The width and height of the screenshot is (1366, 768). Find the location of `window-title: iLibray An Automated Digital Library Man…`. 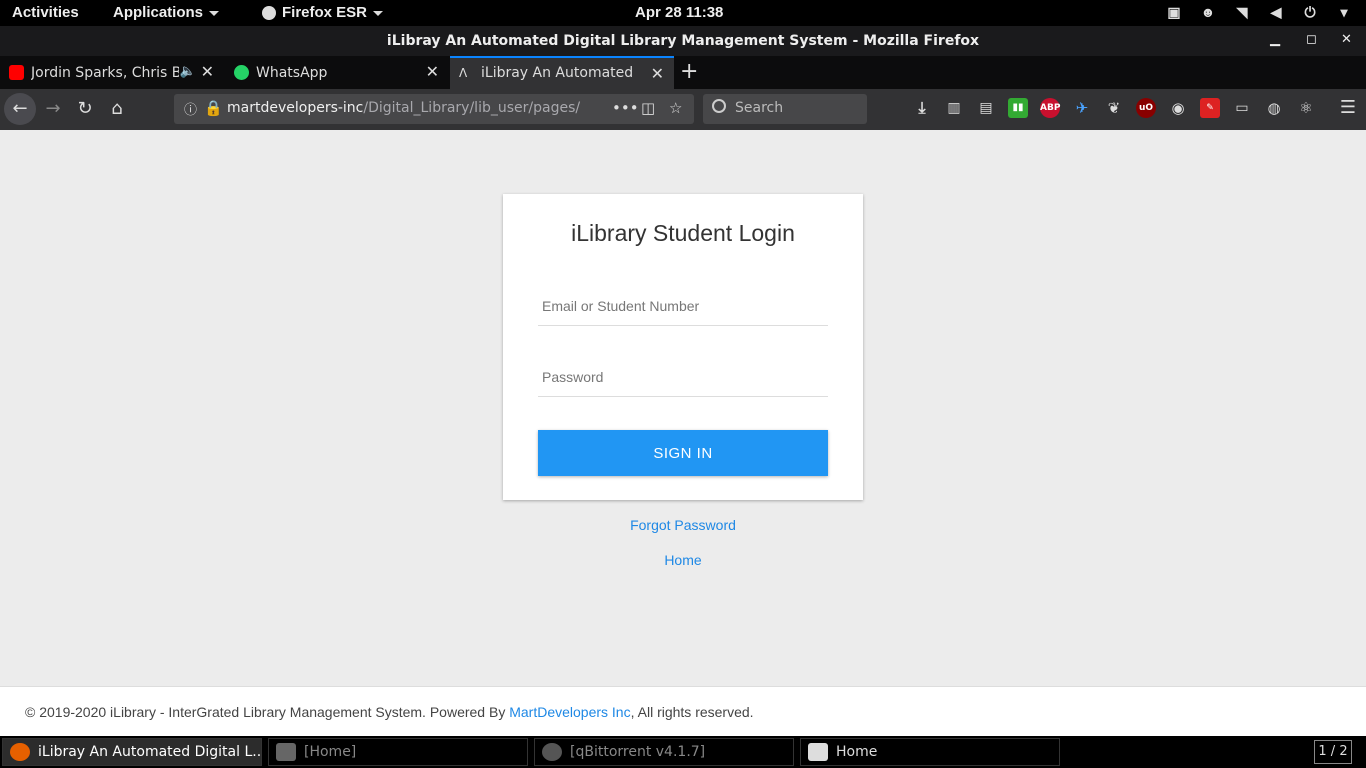

window-title: iLibray An Automated Digital Library Man… is located at coordinates (683, 41).